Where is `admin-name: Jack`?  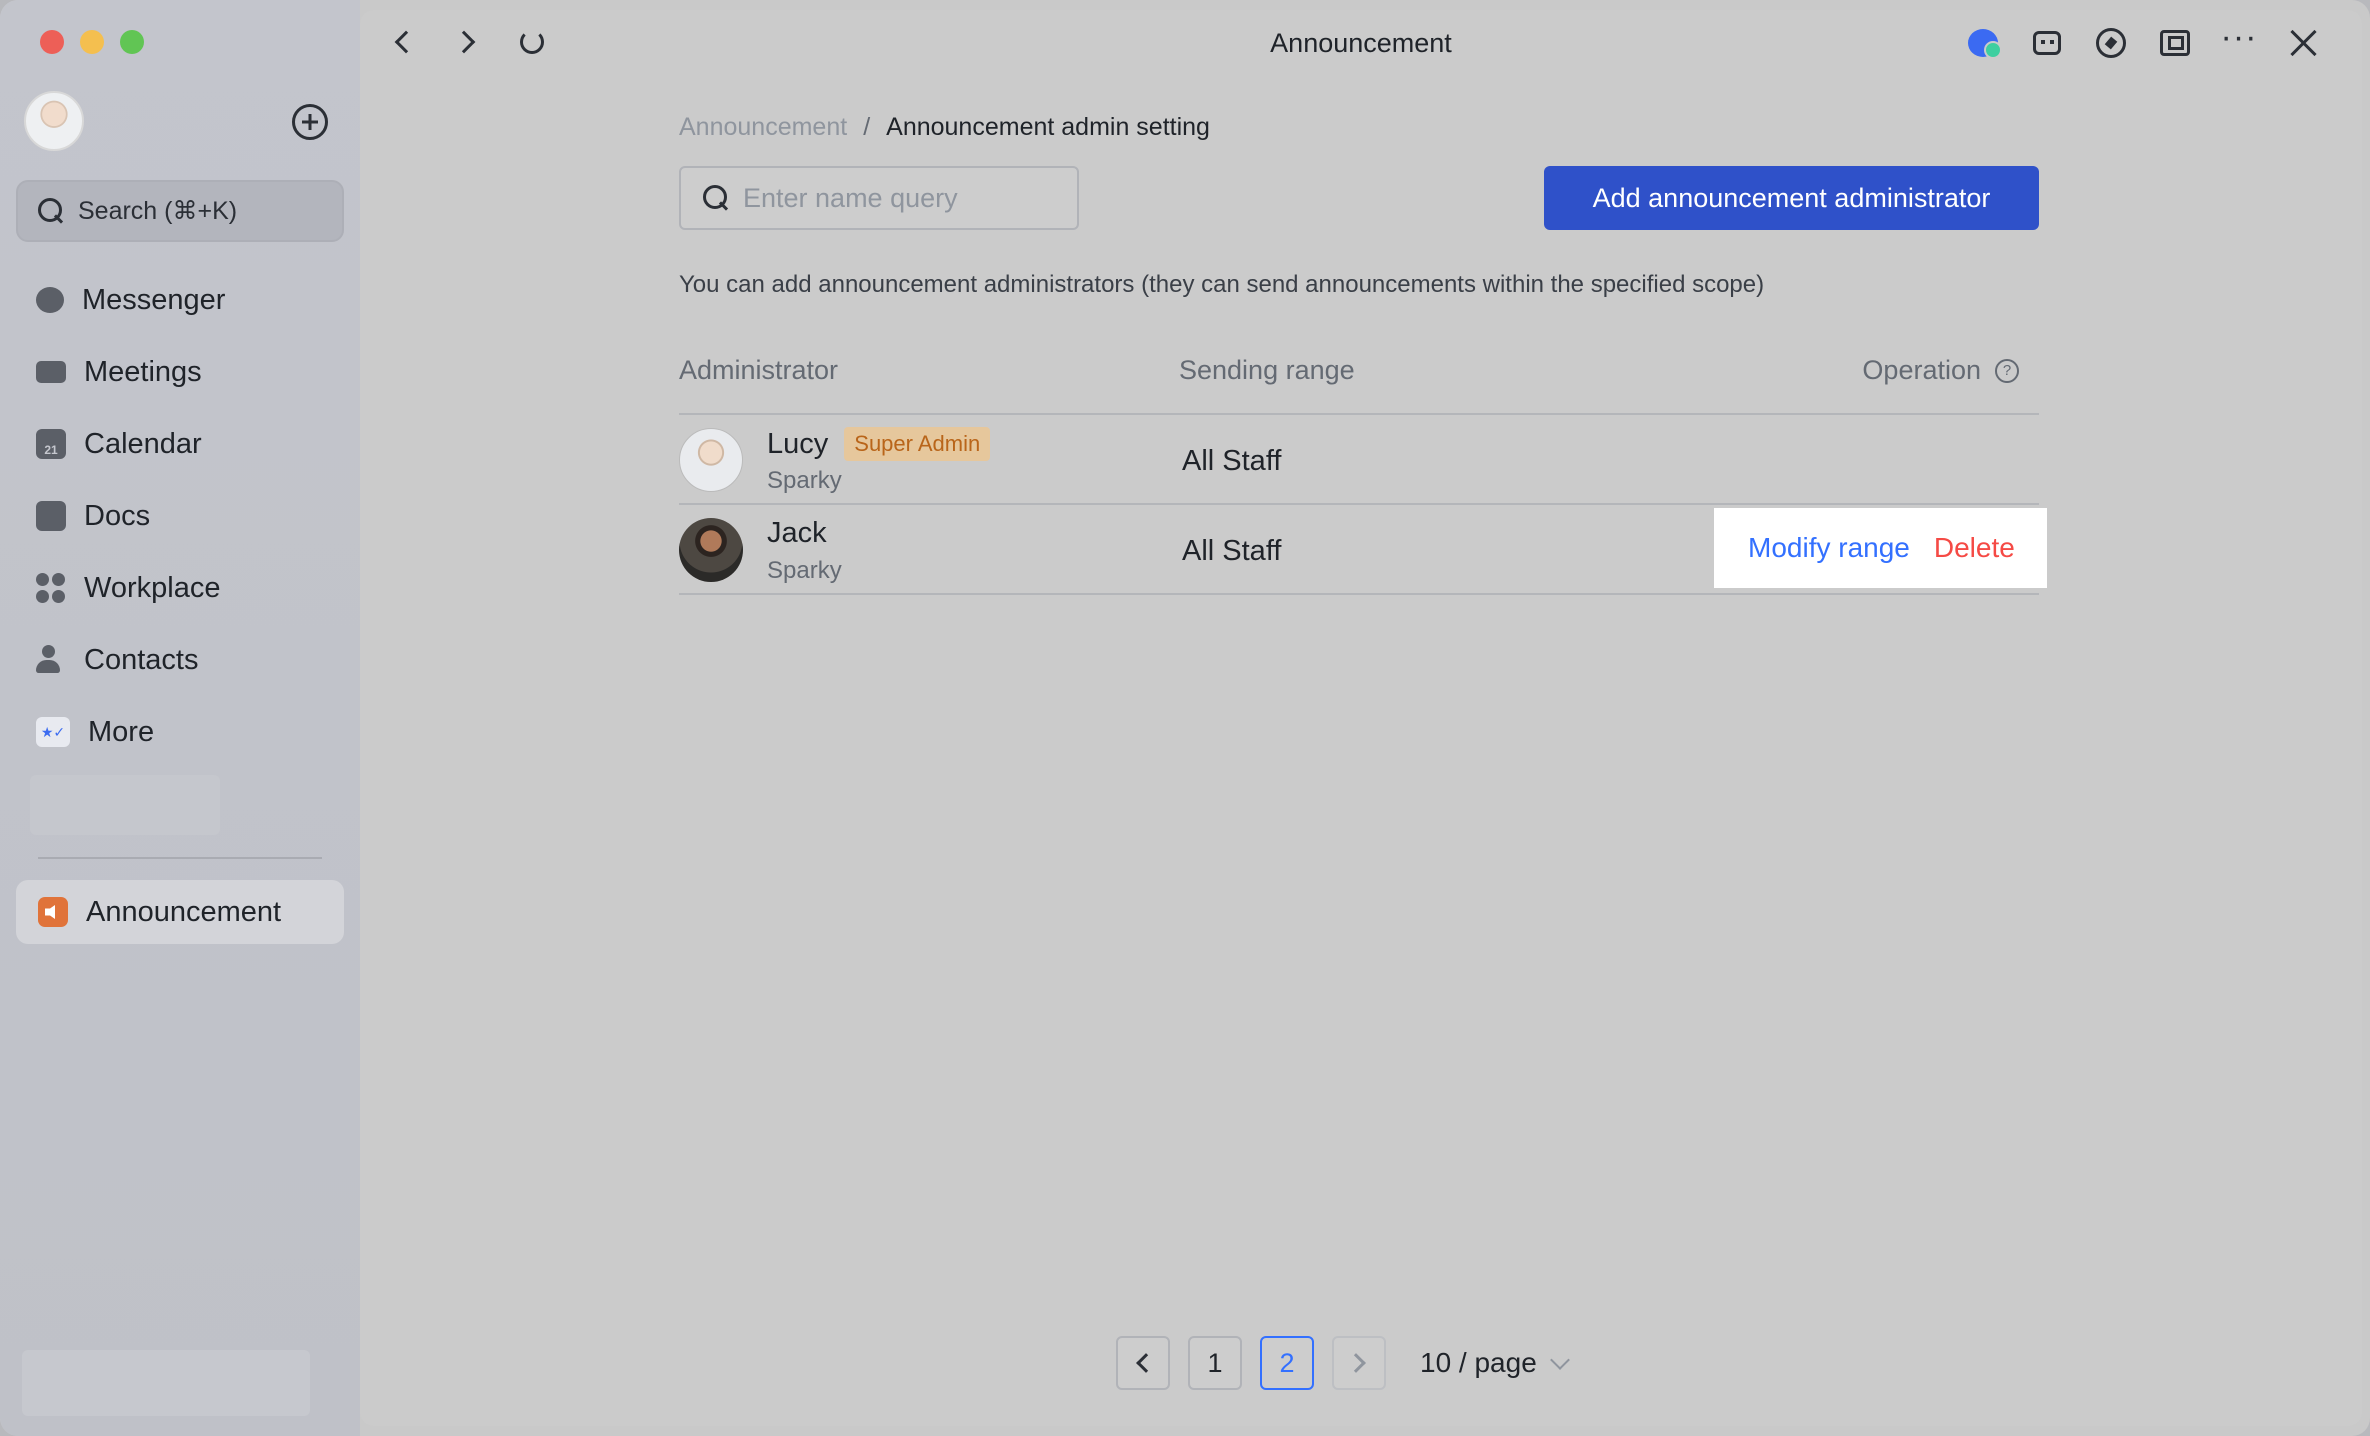 admin-name: Jack is located at coordinates (797, 533).